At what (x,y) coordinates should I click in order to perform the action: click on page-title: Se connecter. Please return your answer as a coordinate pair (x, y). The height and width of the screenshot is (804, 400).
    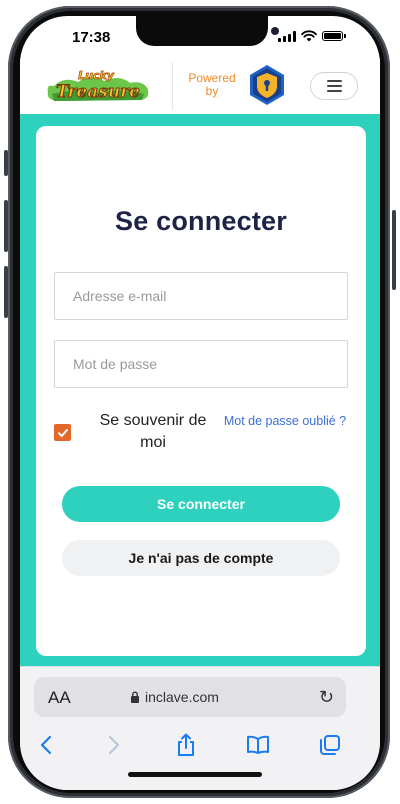
    Looking at the image, I should click on (201, 221).